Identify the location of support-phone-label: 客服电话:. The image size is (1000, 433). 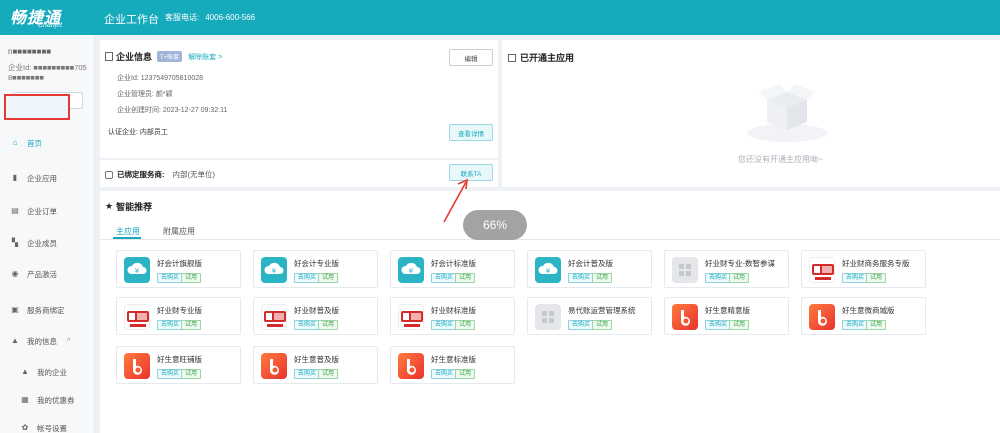
(182, 17).